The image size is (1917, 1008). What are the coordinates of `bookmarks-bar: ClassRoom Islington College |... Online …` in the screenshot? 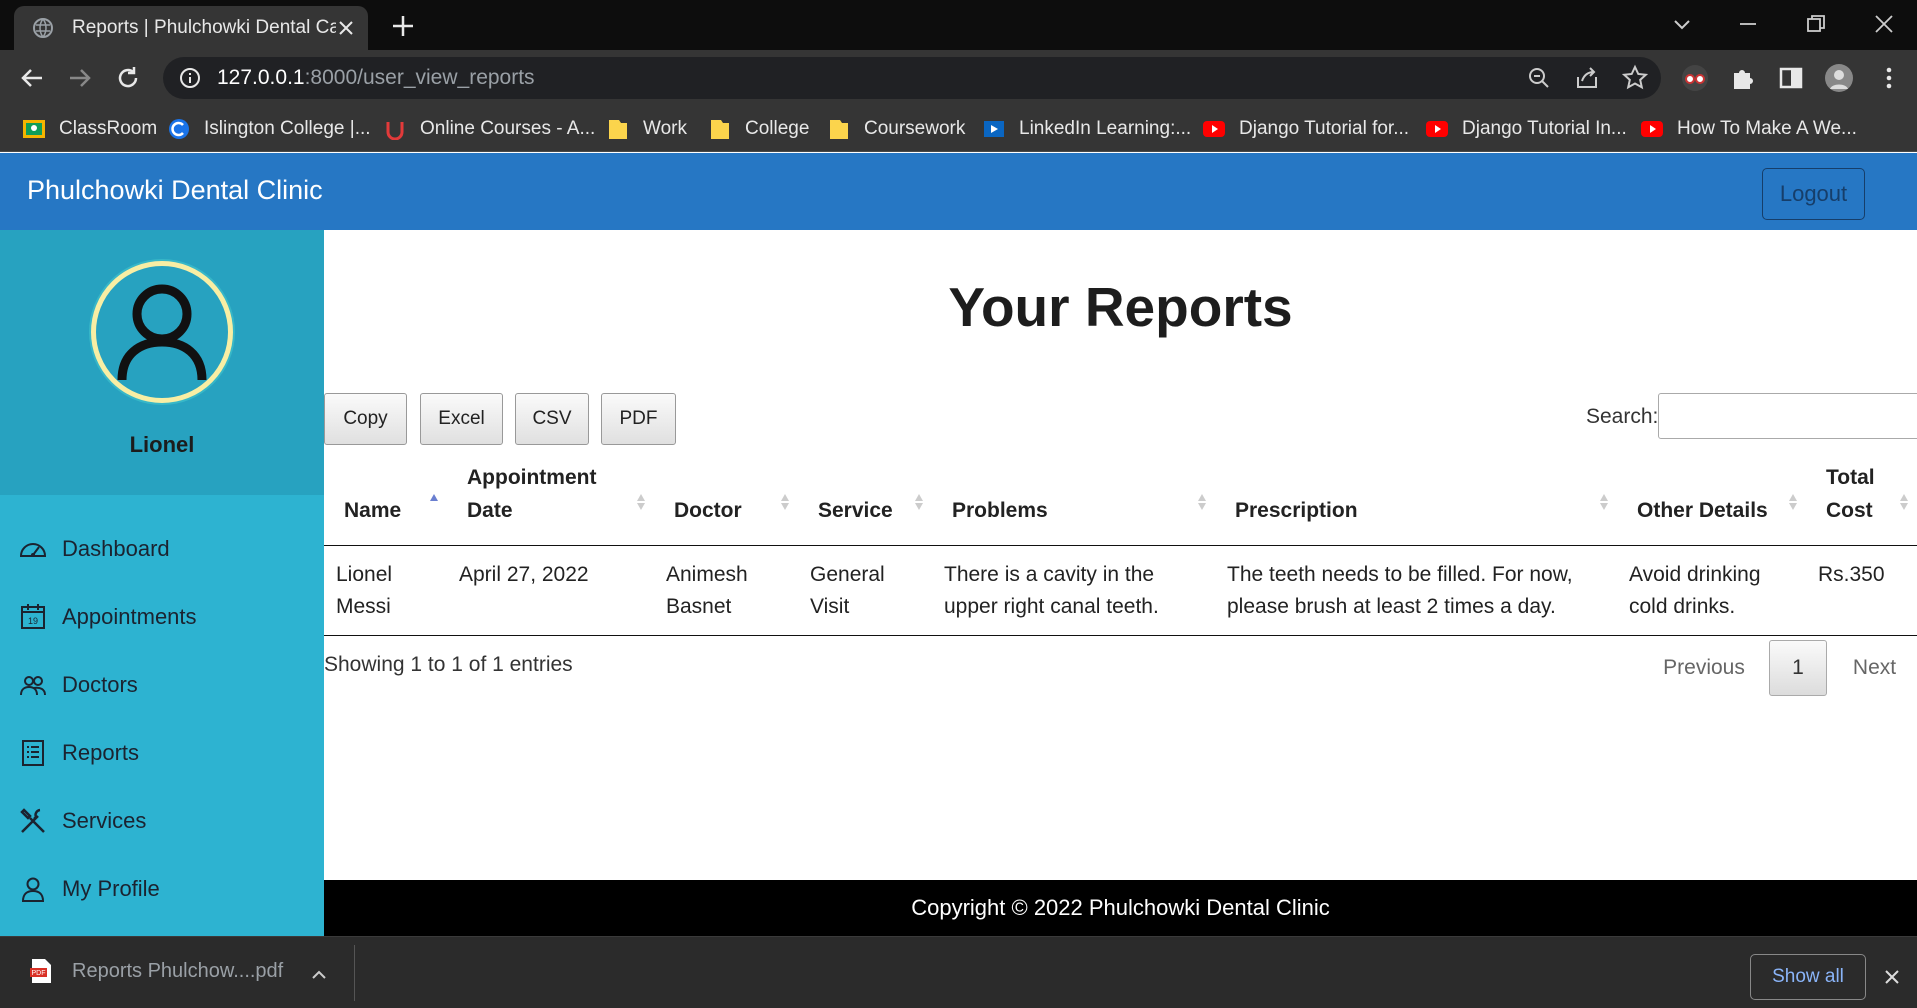 It's located at (958, 129).